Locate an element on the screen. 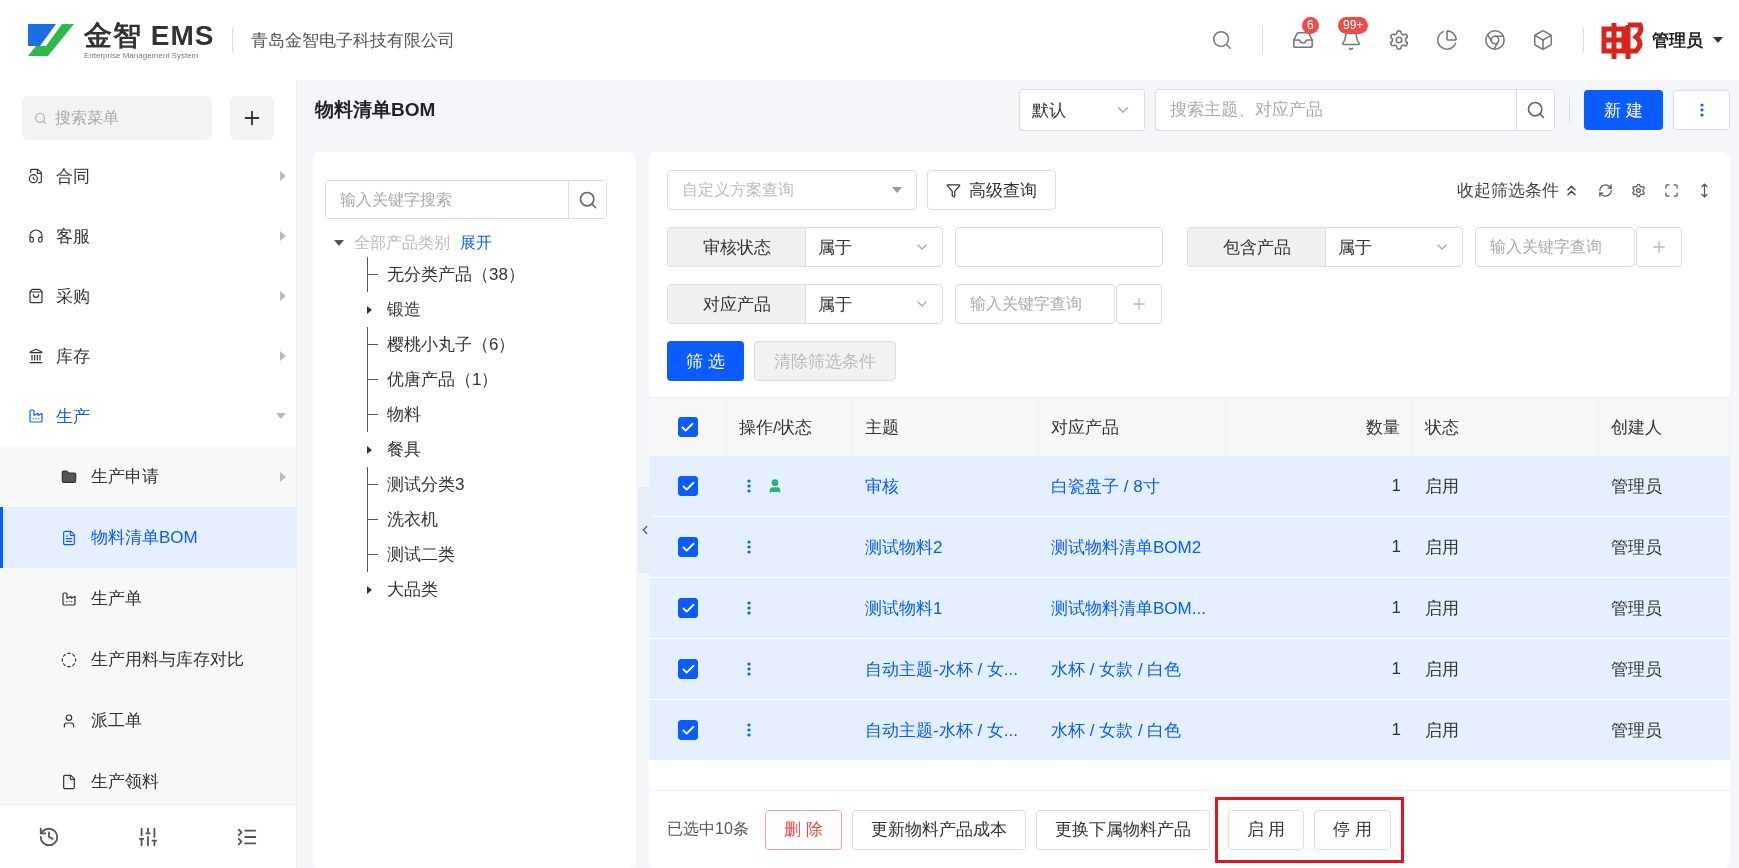 This screenshot has width=1739, height=868. person-icon is located at coordinates (69, 720).